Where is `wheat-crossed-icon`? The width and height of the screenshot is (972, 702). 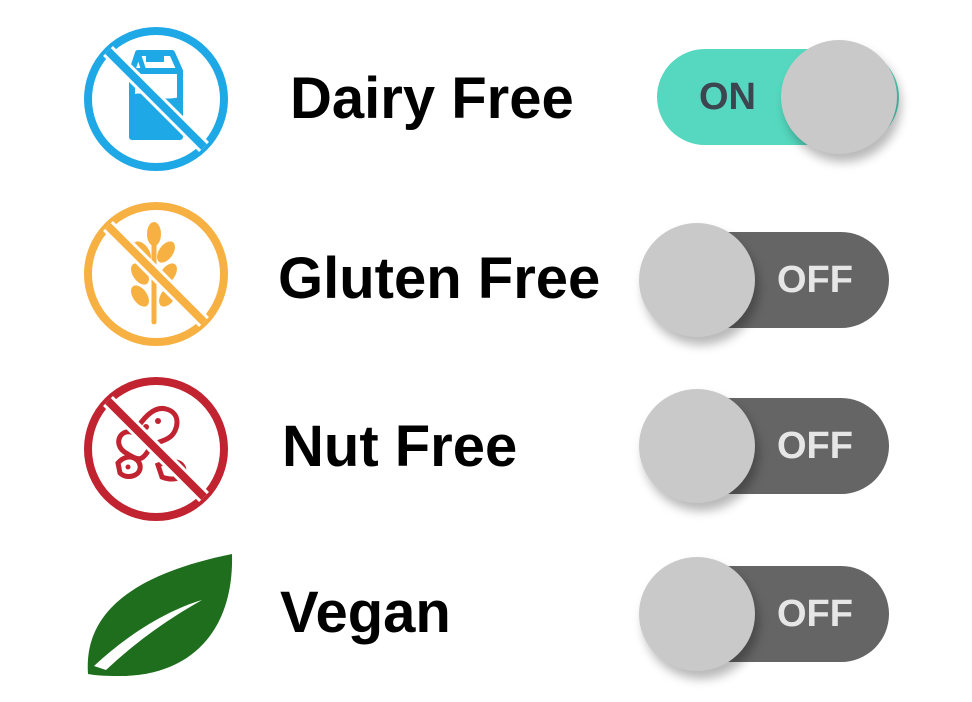
wheat-crossed-icon is located at coordinates (156, 274).